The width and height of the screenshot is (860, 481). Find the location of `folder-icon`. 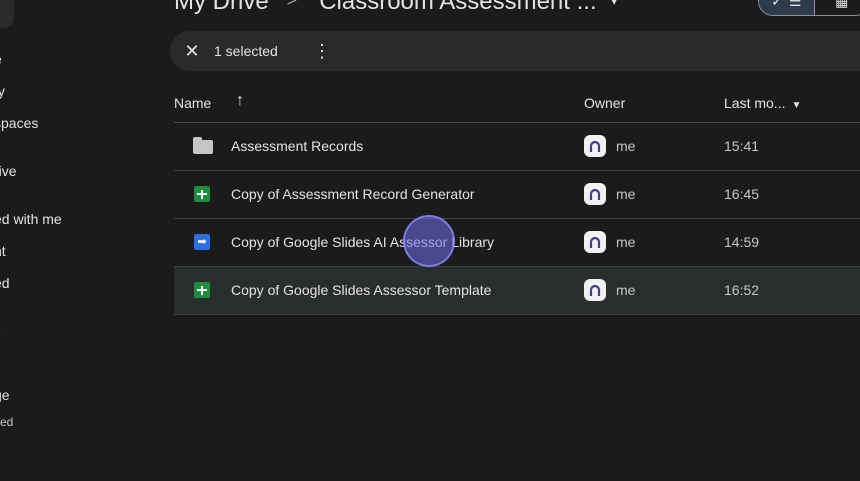

folder-icon is located at coordinates (203, 145).